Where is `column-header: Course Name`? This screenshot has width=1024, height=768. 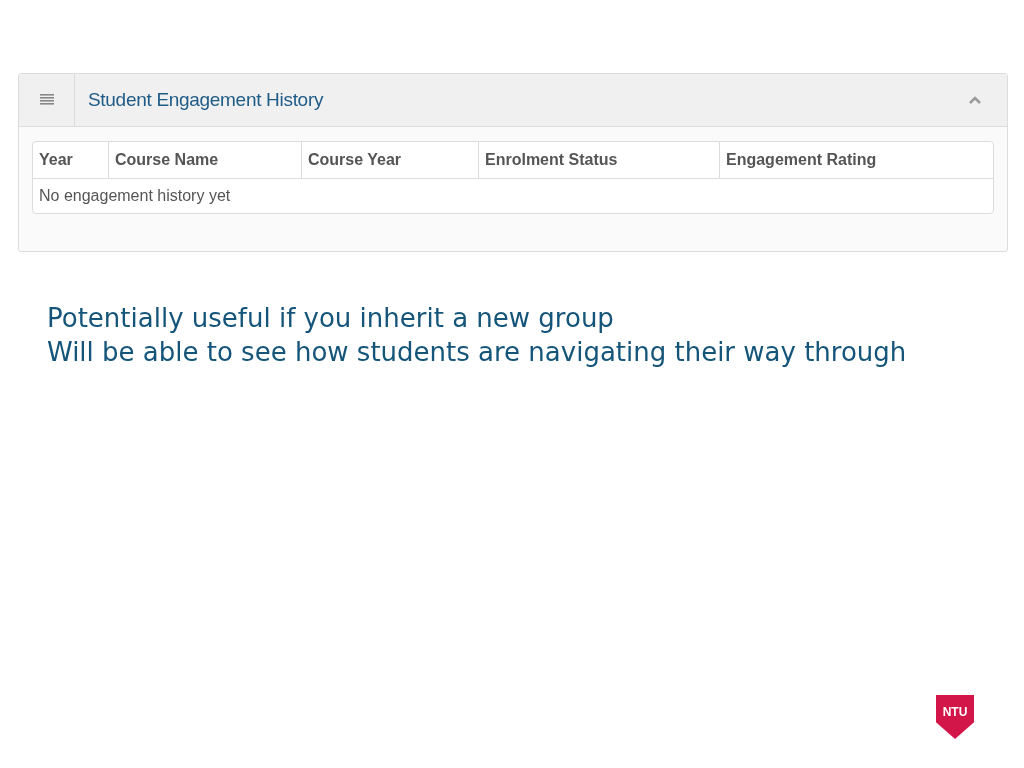 column-header: Course Name is located at coordinates (204, 160).